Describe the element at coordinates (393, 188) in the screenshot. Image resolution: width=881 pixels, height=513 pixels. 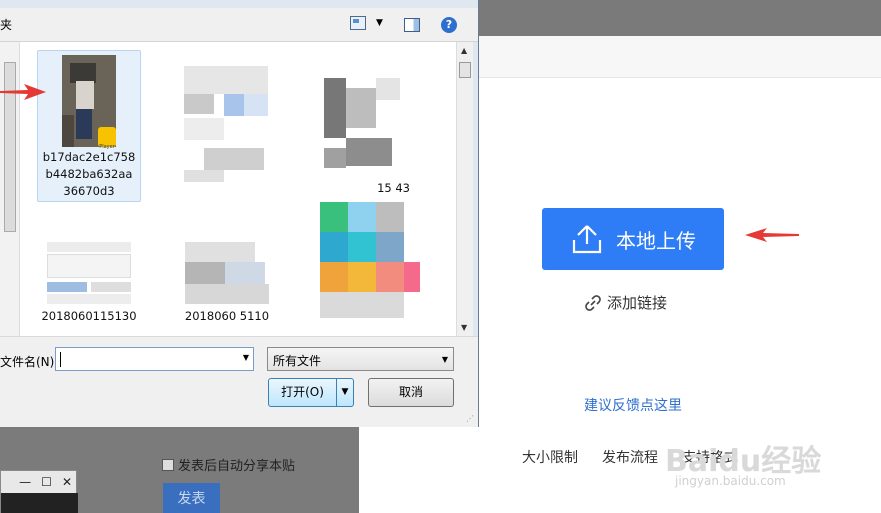
I see `file-name: 15 43` at that location.